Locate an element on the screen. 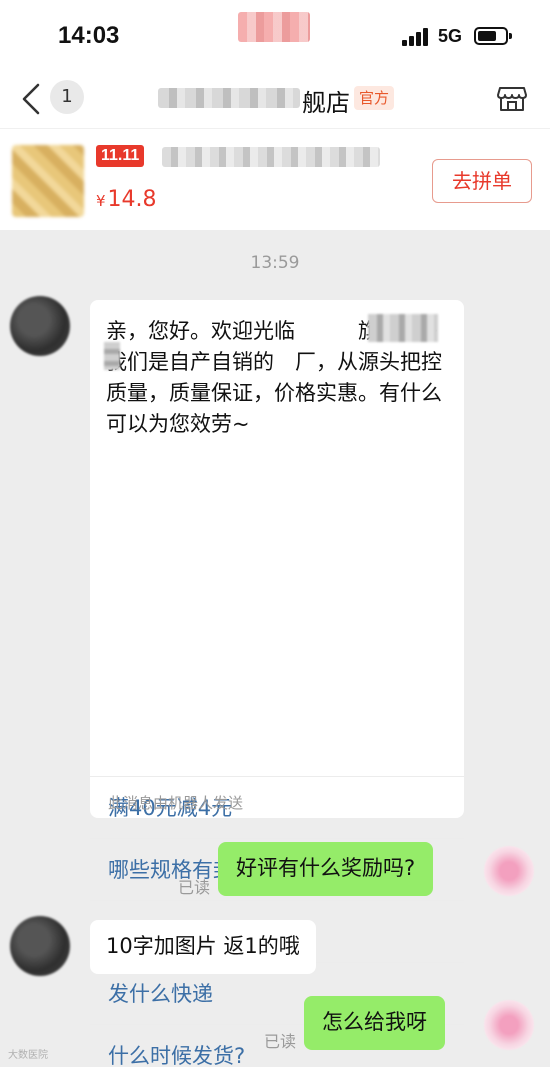 This screenshot has width=550, height=1067. status-time: 14:03 is located at coordinates (89, 35).